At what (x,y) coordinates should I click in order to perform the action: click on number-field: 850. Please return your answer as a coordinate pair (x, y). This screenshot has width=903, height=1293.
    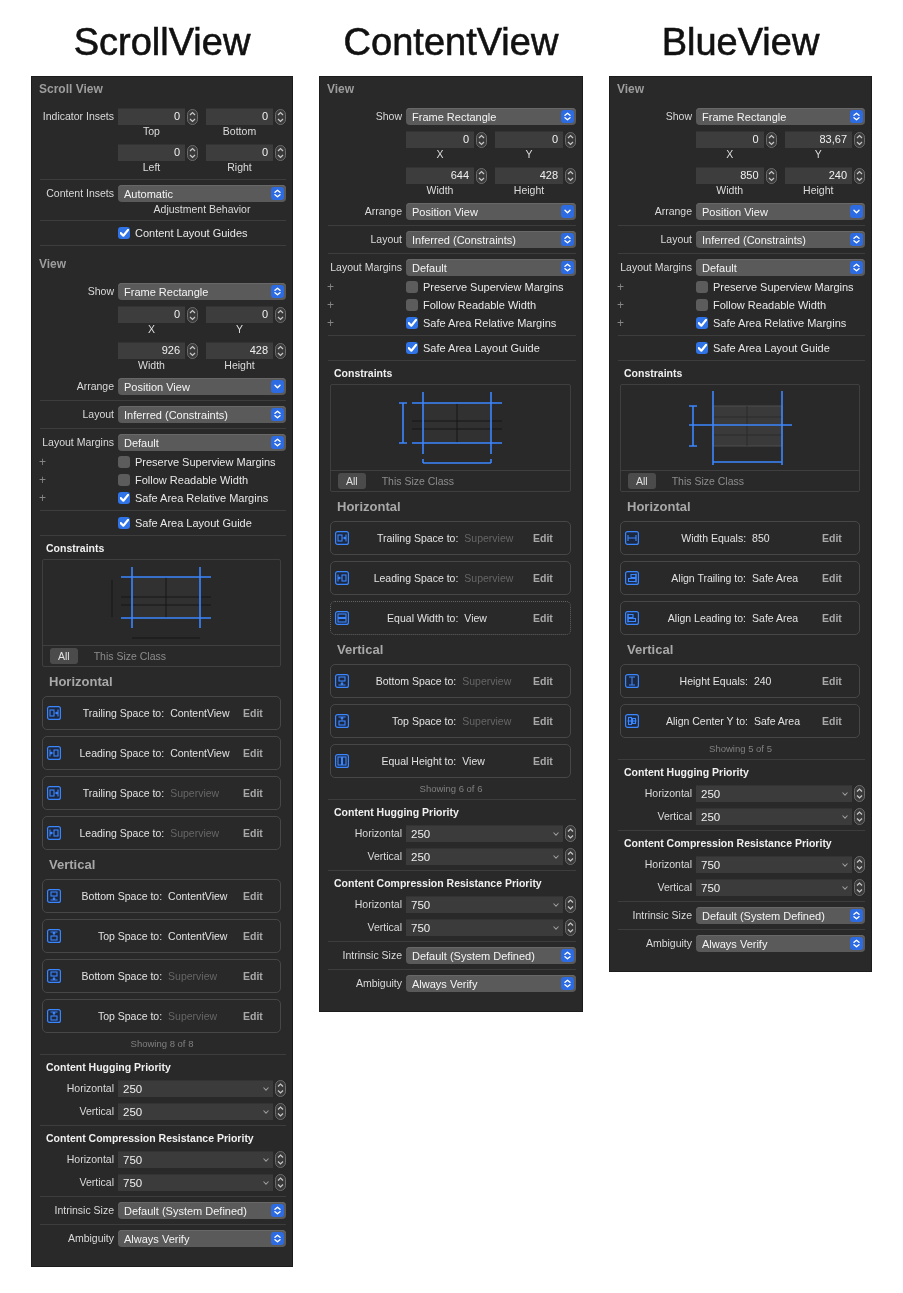
    Looking at the image, I should click on (730, 175).